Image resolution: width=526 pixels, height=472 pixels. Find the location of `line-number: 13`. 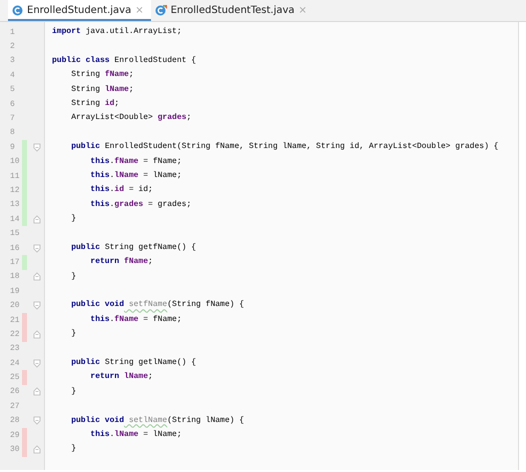

line-number: 13 is located at coordinates (15, 205).